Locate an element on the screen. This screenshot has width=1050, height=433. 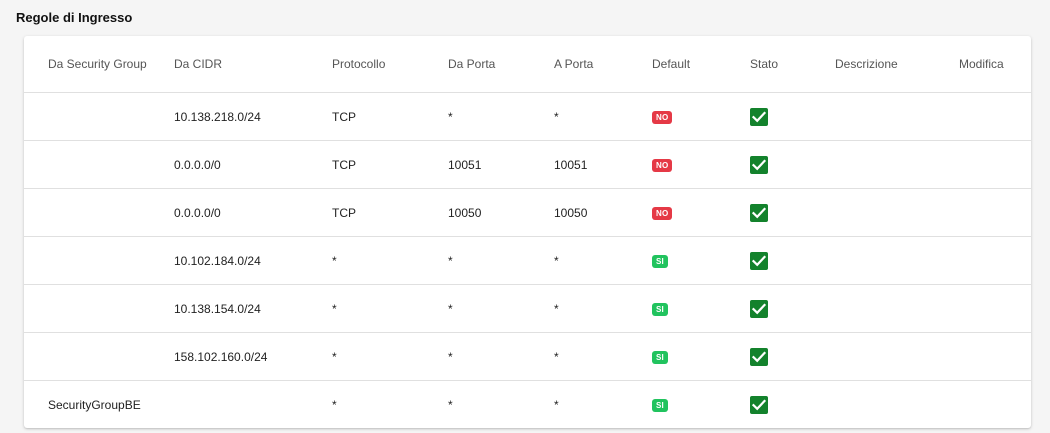
header-protocol: Protocollo is located at coordinates (390, 64).